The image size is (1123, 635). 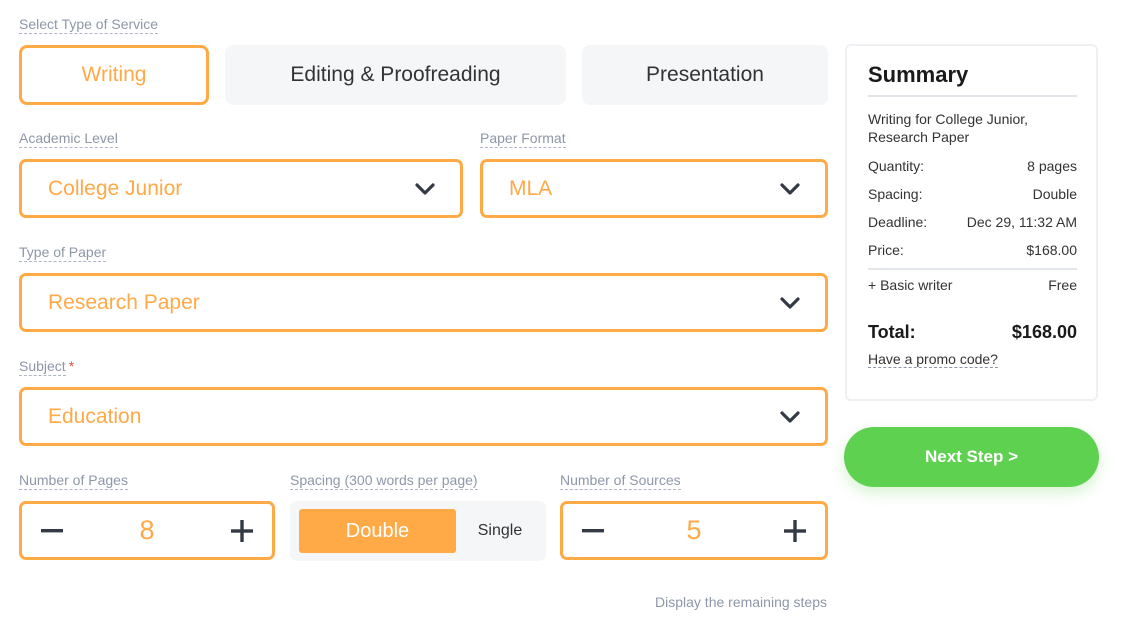 I want to click on next-step-button: Next Step >, so click(x=971, y=457).